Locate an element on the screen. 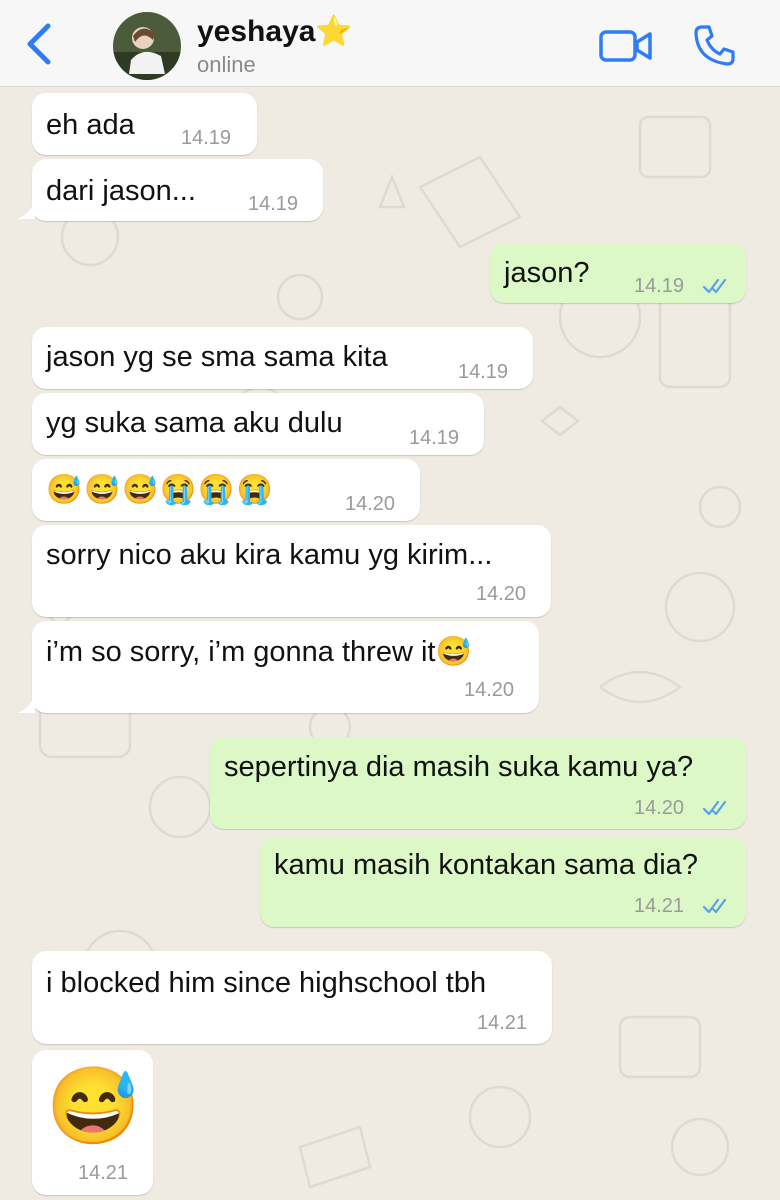 Image resolution: width=780 pixels, height=1200 pixels. message-text: 😅😅😅😭😭😭 is located at coordinates (160, 490).